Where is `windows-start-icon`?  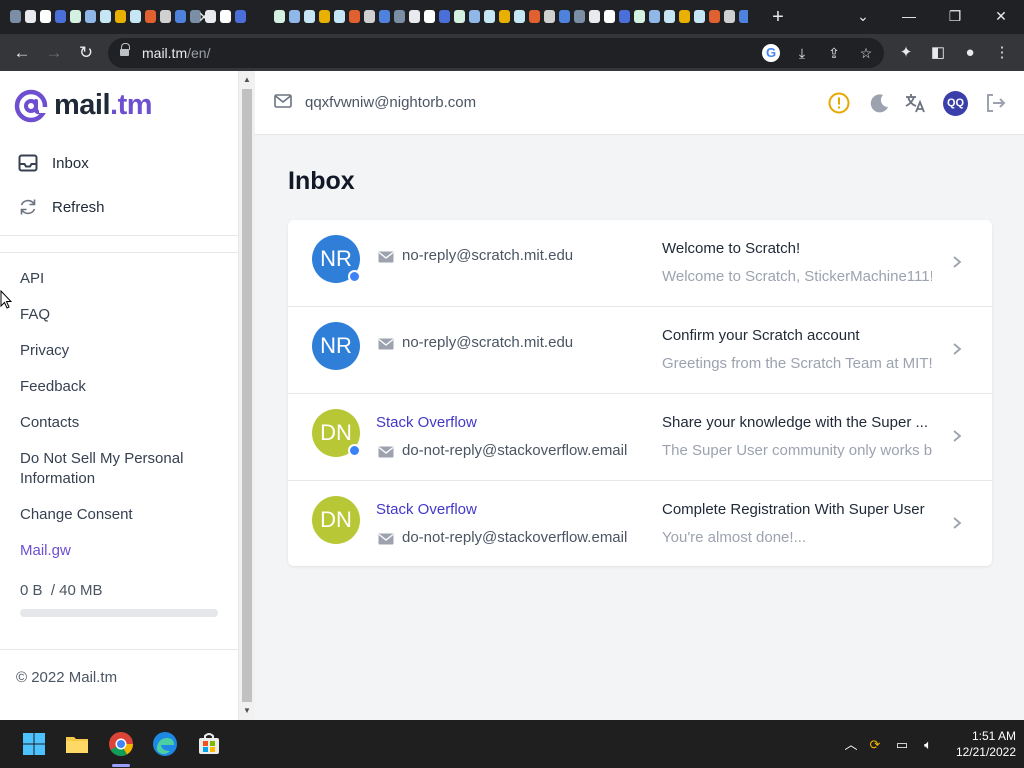
windows-start-icon is located at coordinates (34, 744).